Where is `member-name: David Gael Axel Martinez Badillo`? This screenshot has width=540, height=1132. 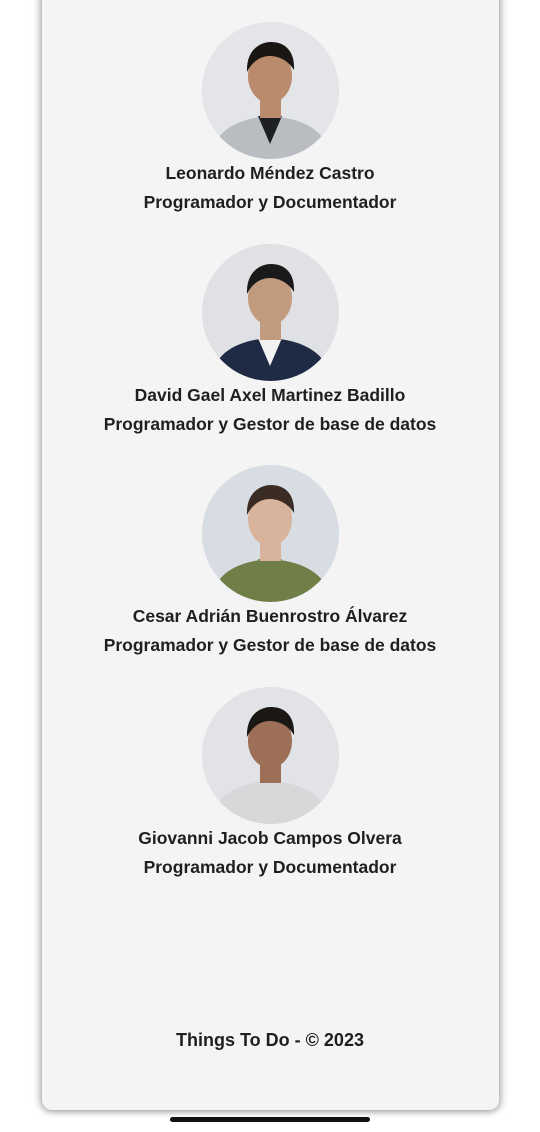 member-name: David Gael Axel Martinez Badillo is located at coordinates (270, 395).